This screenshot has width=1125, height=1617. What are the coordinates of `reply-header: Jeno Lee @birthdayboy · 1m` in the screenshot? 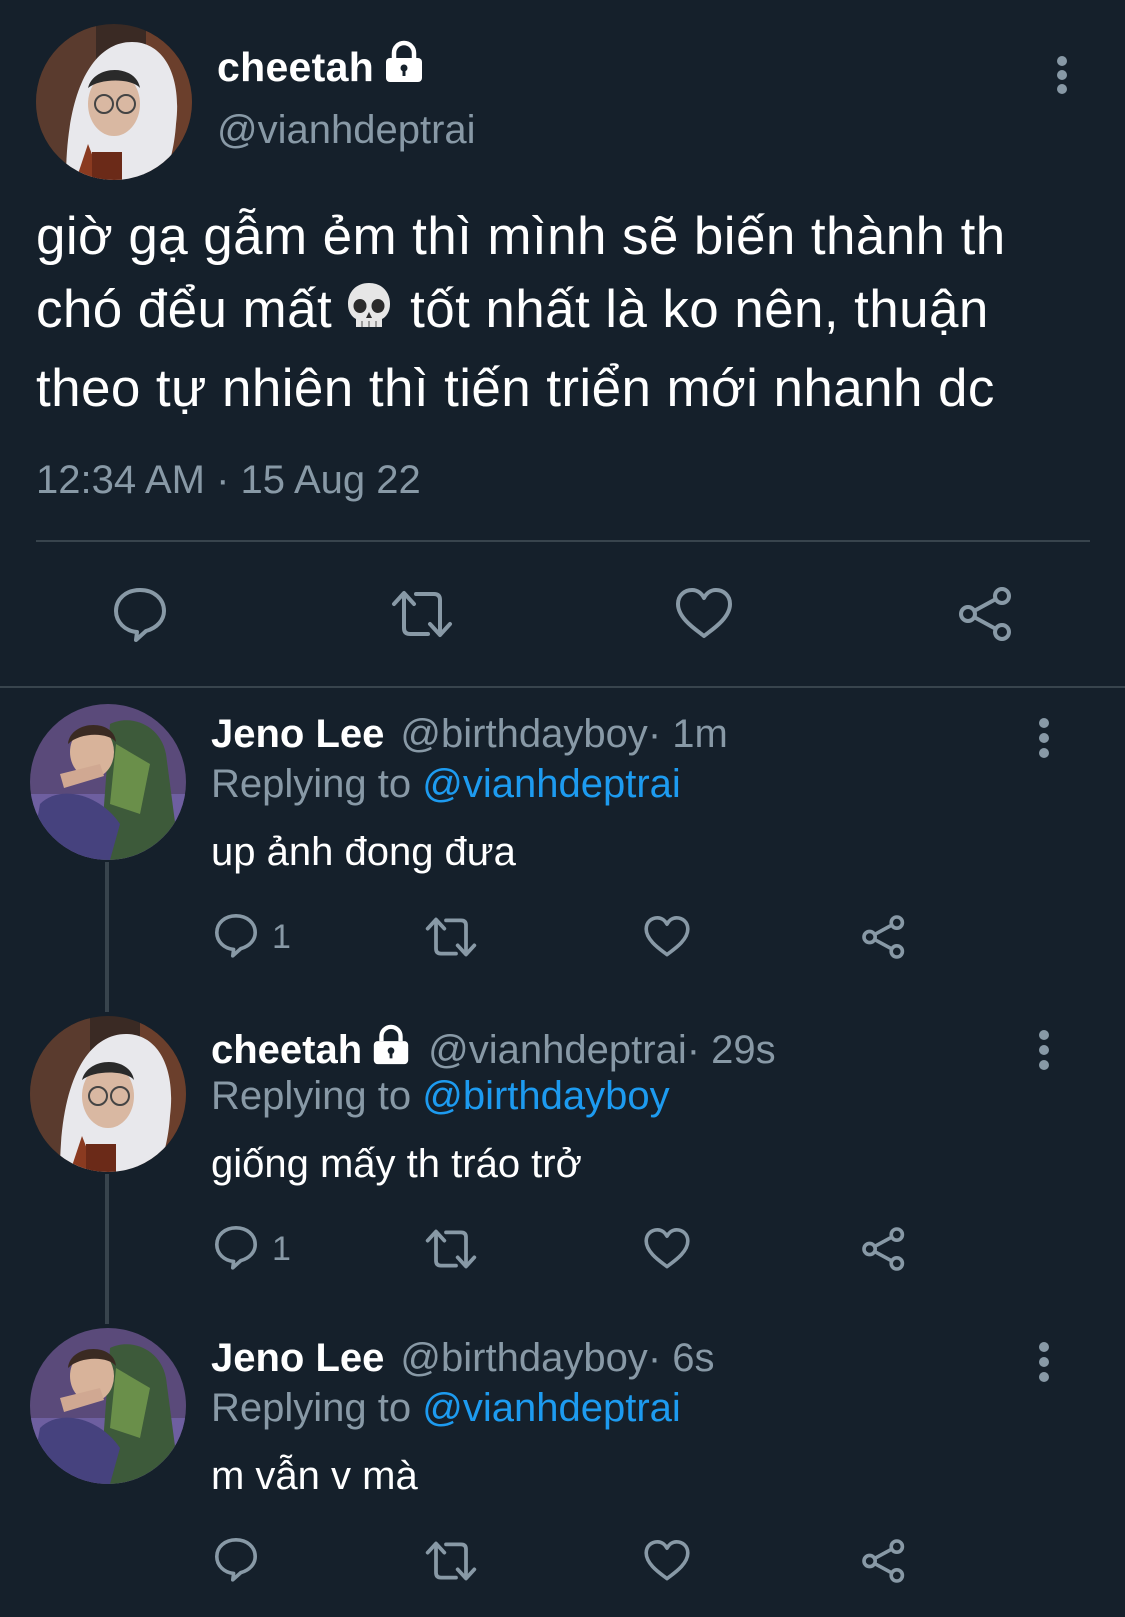 It's located at (469, 734).